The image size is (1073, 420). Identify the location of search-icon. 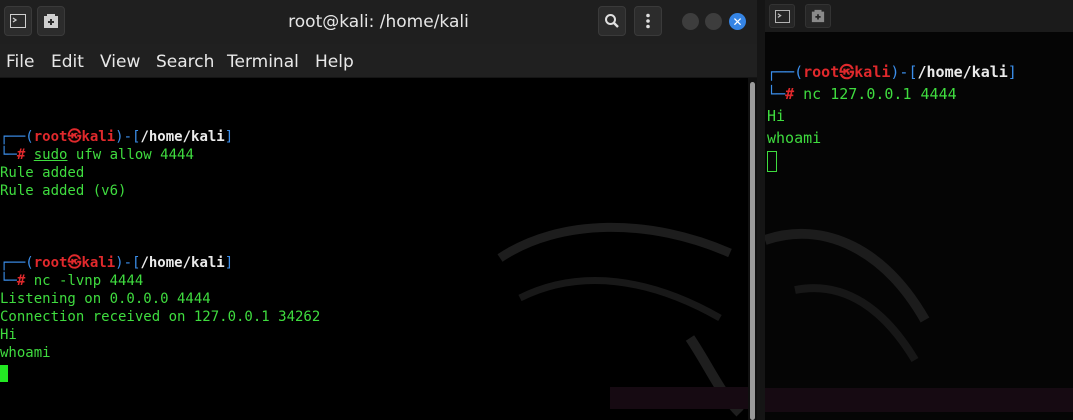
(612, 21).